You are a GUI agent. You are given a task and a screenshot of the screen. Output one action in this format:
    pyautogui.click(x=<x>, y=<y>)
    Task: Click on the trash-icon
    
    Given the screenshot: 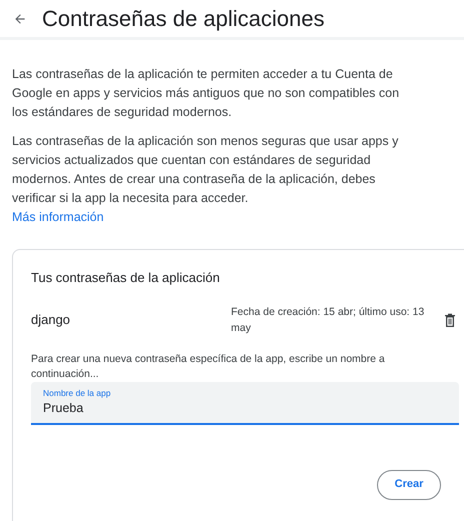 What is the action you would take?
    pyautogui.click(x=450, y=319)
    